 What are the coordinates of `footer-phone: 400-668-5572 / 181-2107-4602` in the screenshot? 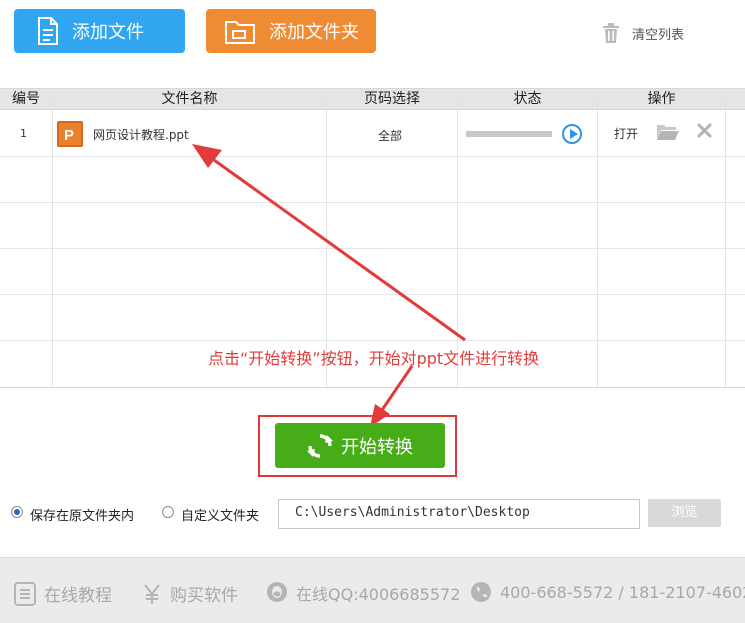 It's located at (607, 592).